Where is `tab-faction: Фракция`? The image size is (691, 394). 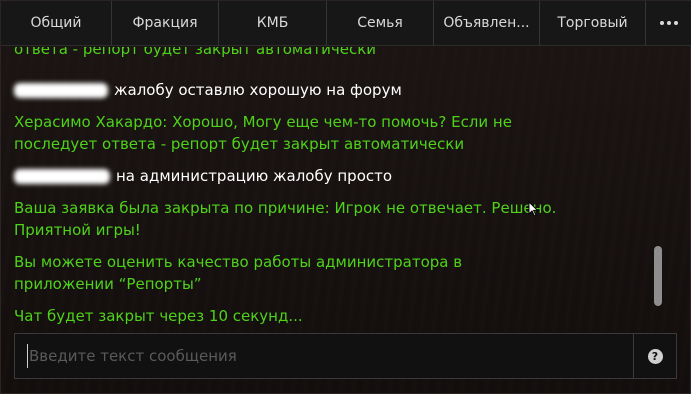
tab-faction: Фракция is located at coordinates (165, 23).